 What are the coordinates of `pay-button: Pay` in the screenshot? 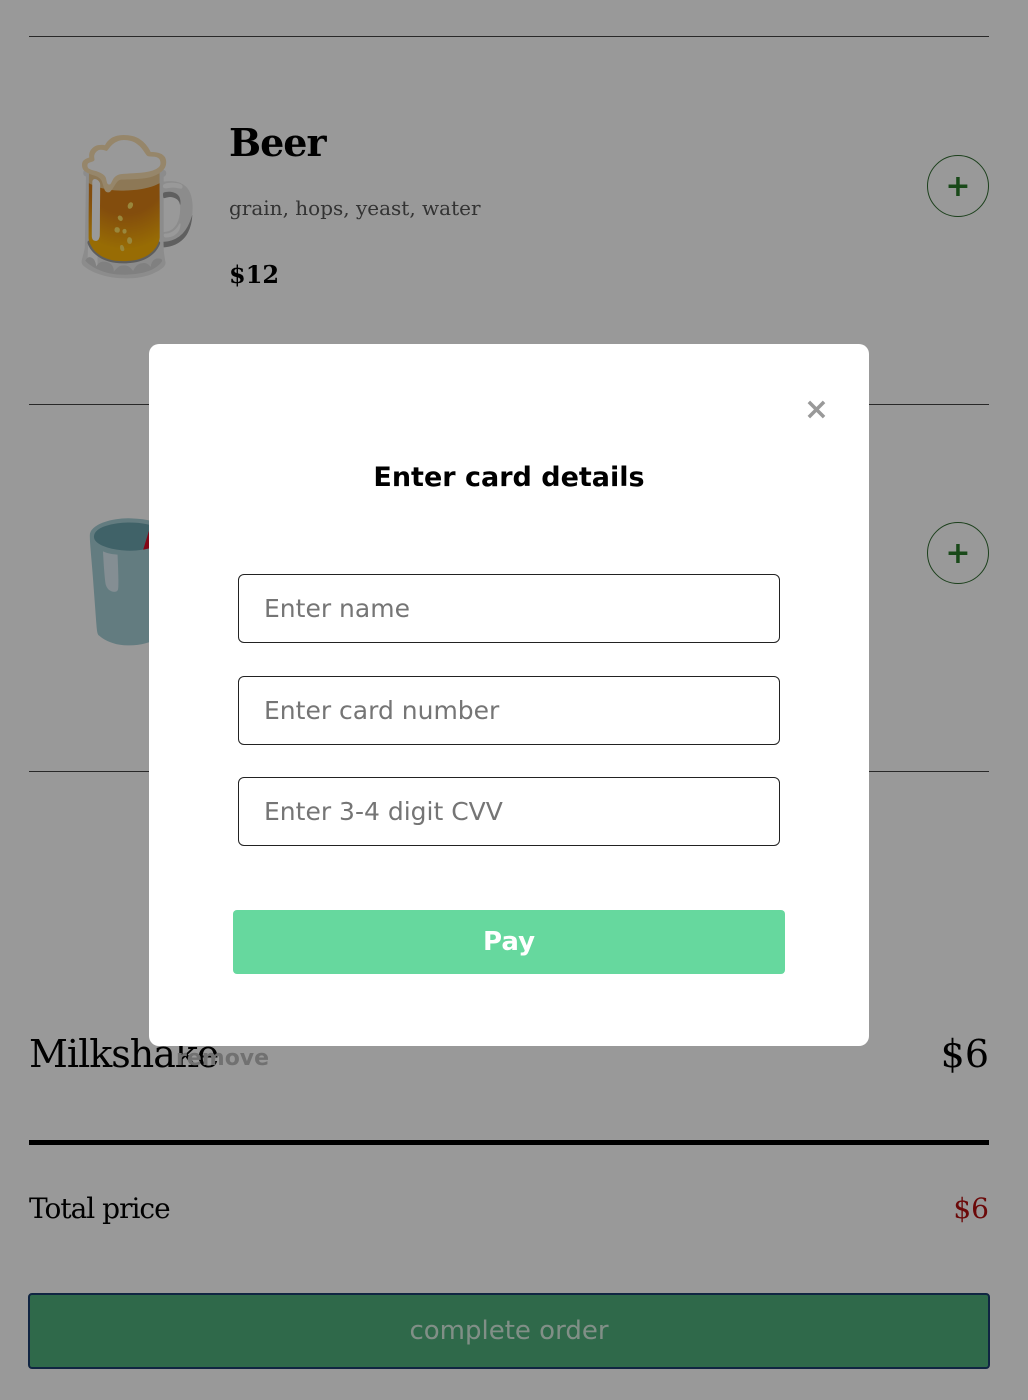 It's located at (509, 942).